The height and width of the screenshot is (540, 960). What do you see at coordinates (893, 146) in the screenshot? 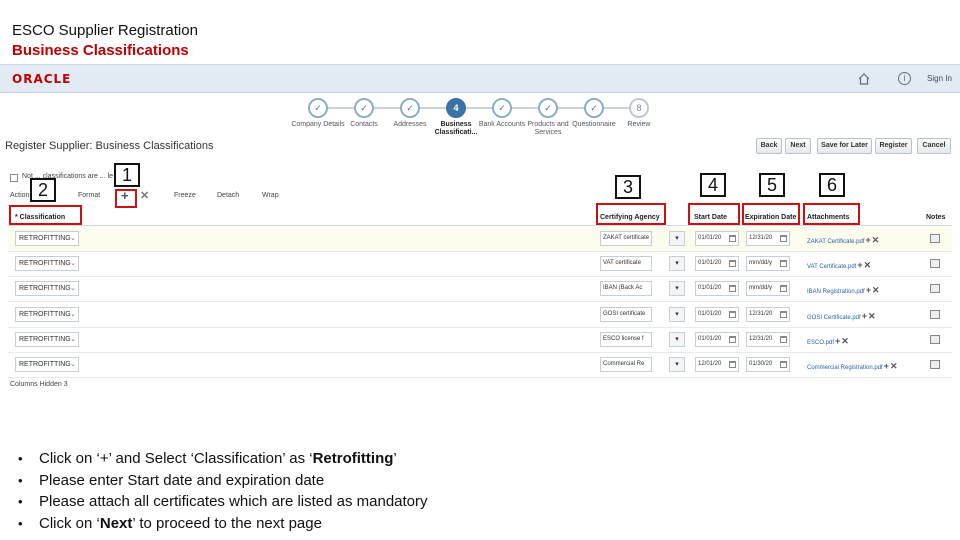
I see `register-button: Register` at bounding box center [893, 146].